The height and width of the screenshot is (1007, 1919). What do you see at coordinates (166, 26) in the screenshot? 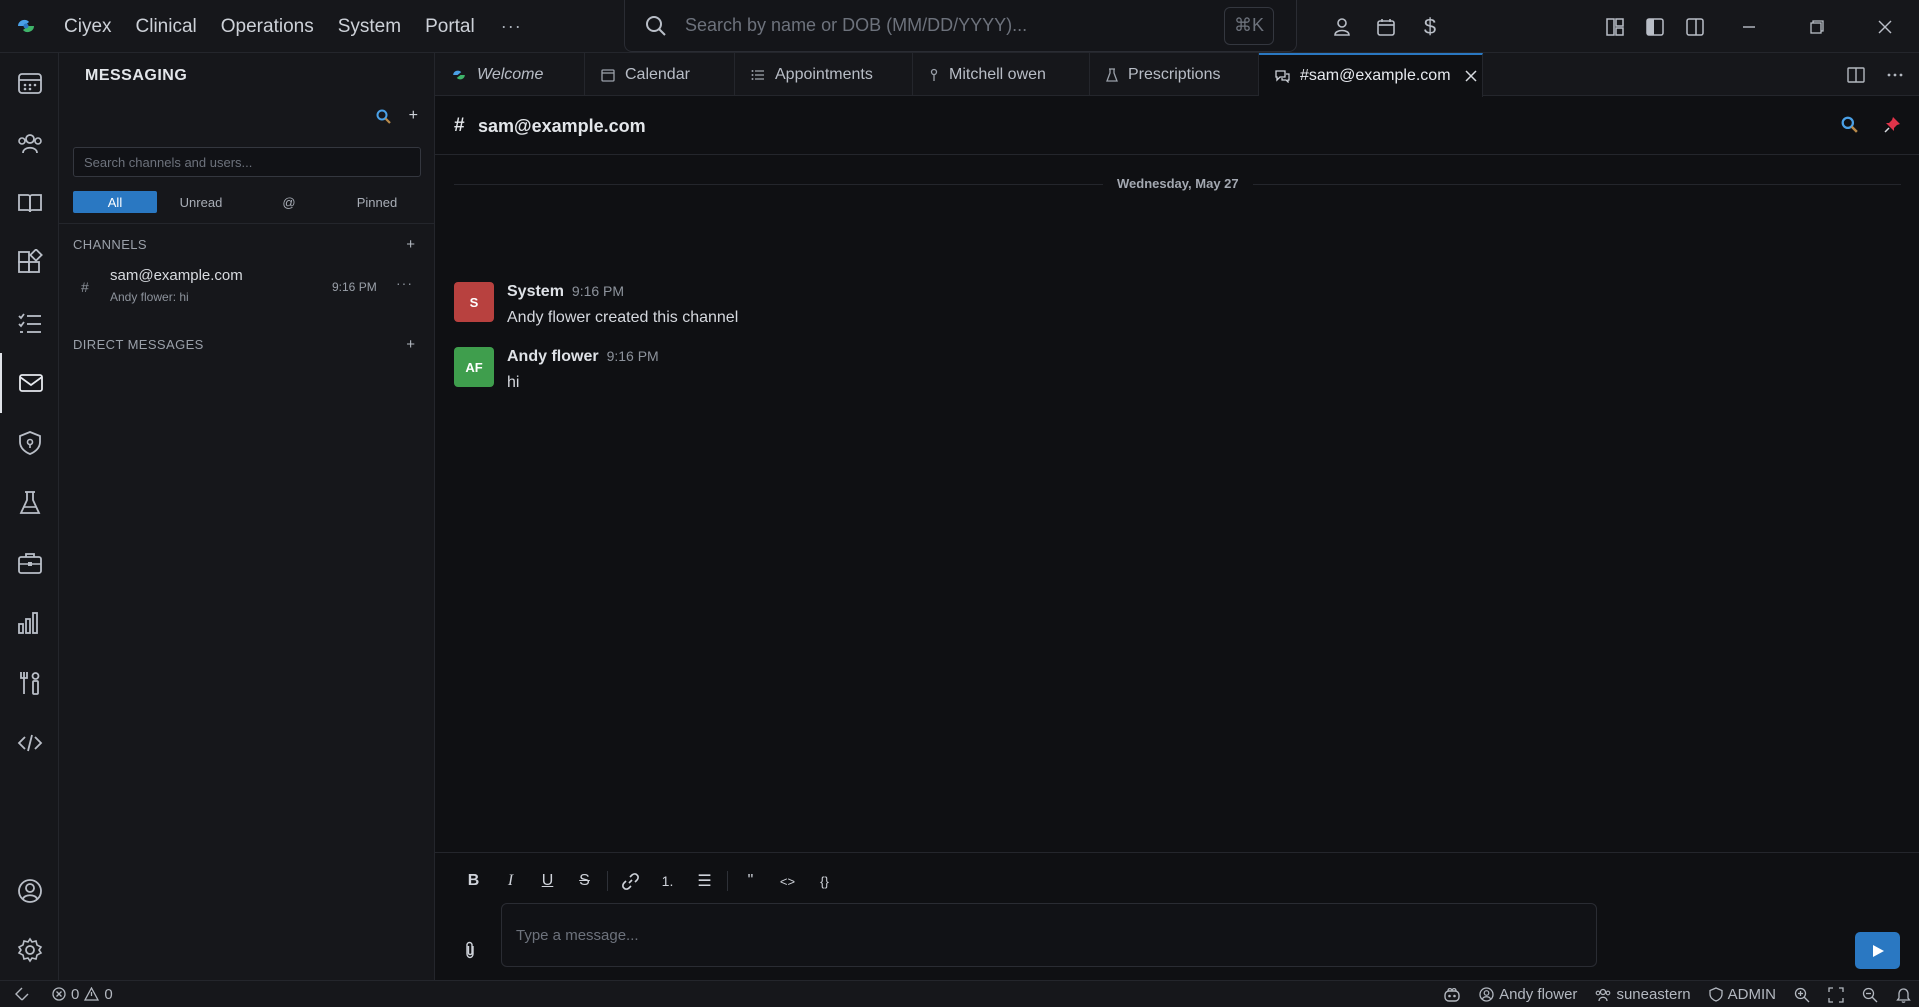
I see `menu-clinical: Clinical` at bounding box center [166, 26].